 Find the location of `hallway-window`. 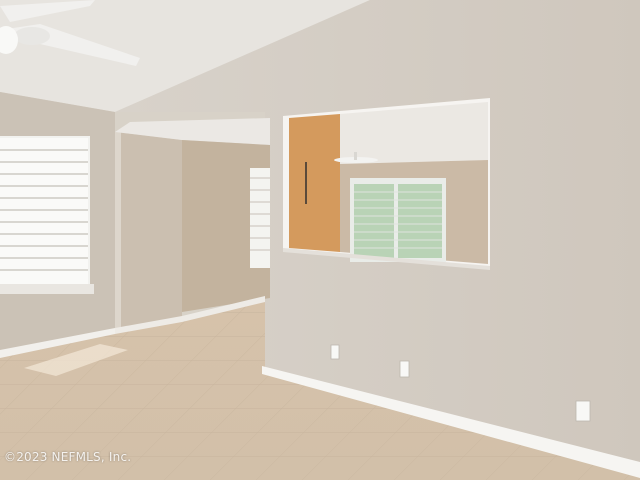

hallway-window is located at coordinates (260, 218).